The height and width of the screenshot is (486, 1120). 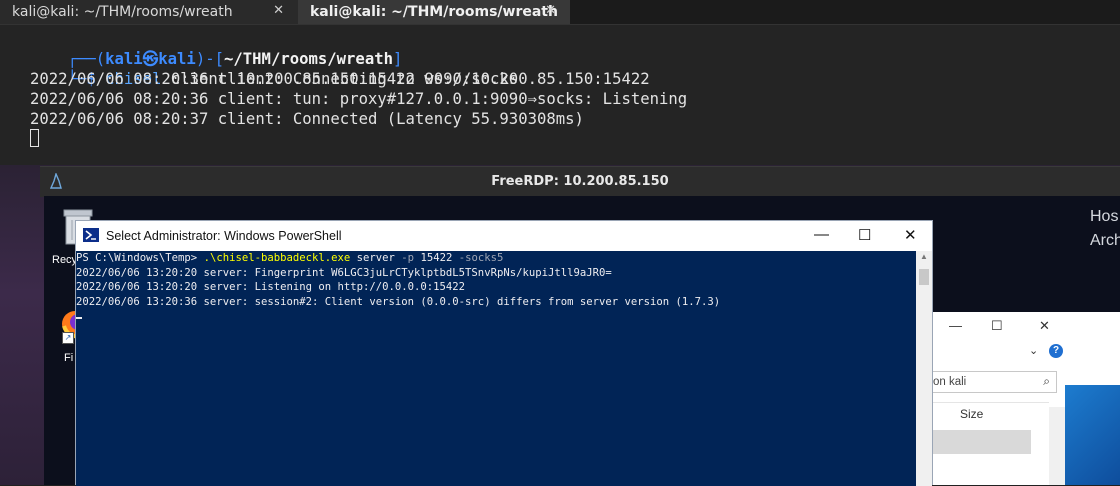 What do you see at coordinates (91, 235) in the screenshot?
I see `powershell-icon` at bounding box center [91, 235].